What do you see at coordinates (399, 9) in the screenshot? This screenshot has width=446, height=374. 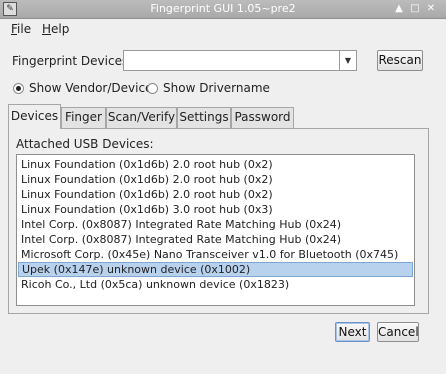 I see `up-icon: ▲` at bounding box center [399, 9].